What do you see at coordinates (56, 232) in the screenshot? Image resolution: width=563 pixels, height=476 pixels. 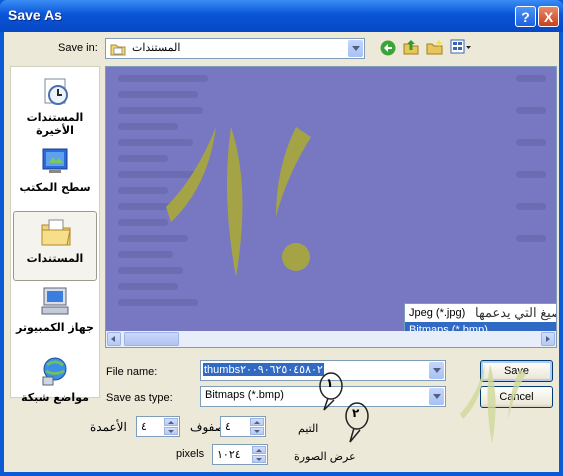 I see `my-documents-icon` at bounding box center [56, 232].